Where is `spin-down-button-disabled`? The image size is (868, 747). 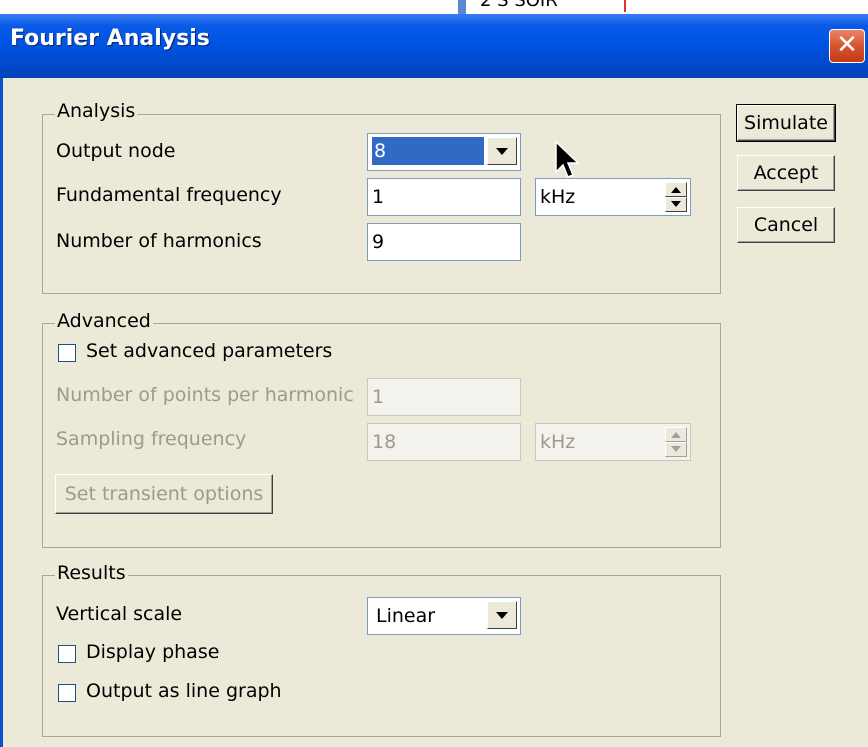
spin-down-button-disabled is located at coordinates (676, 449).